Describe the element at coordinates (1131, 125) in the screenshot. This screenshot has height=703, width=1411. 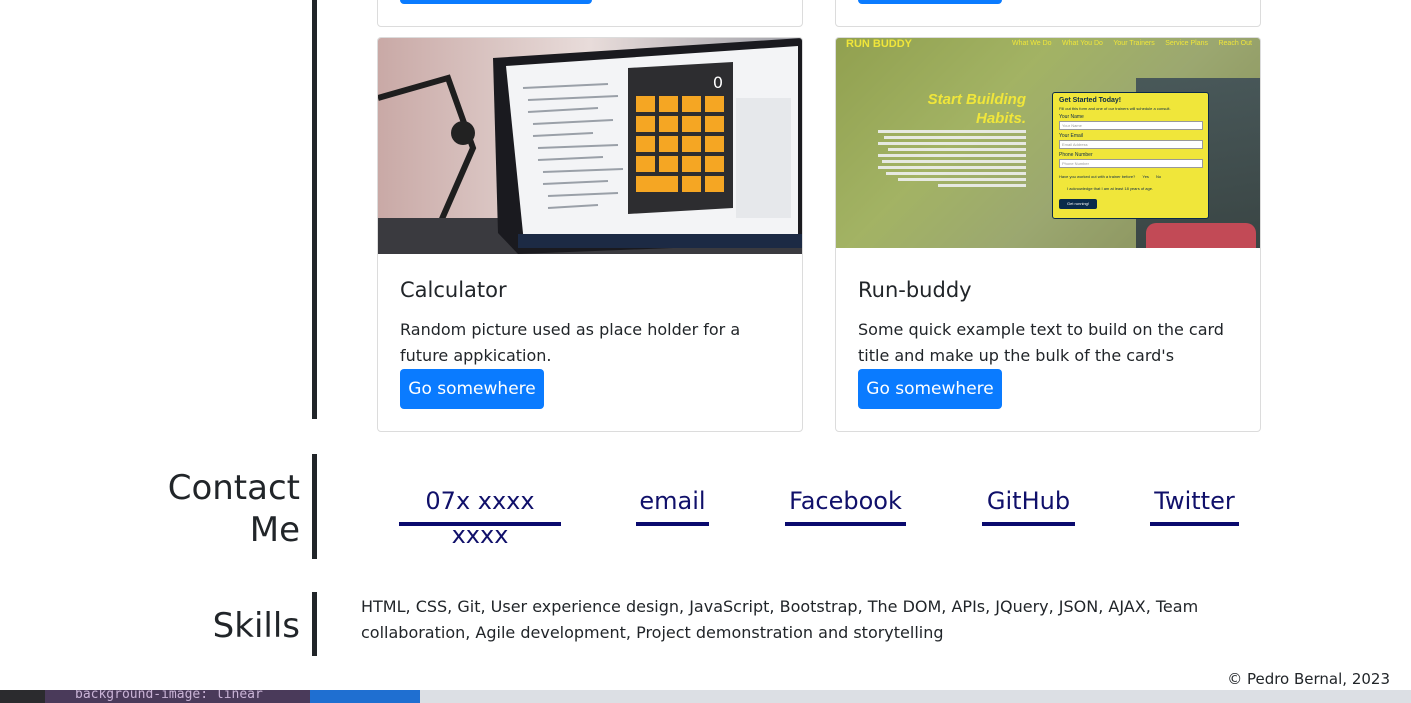
I see `preview-name-field: Your Name` at that location.